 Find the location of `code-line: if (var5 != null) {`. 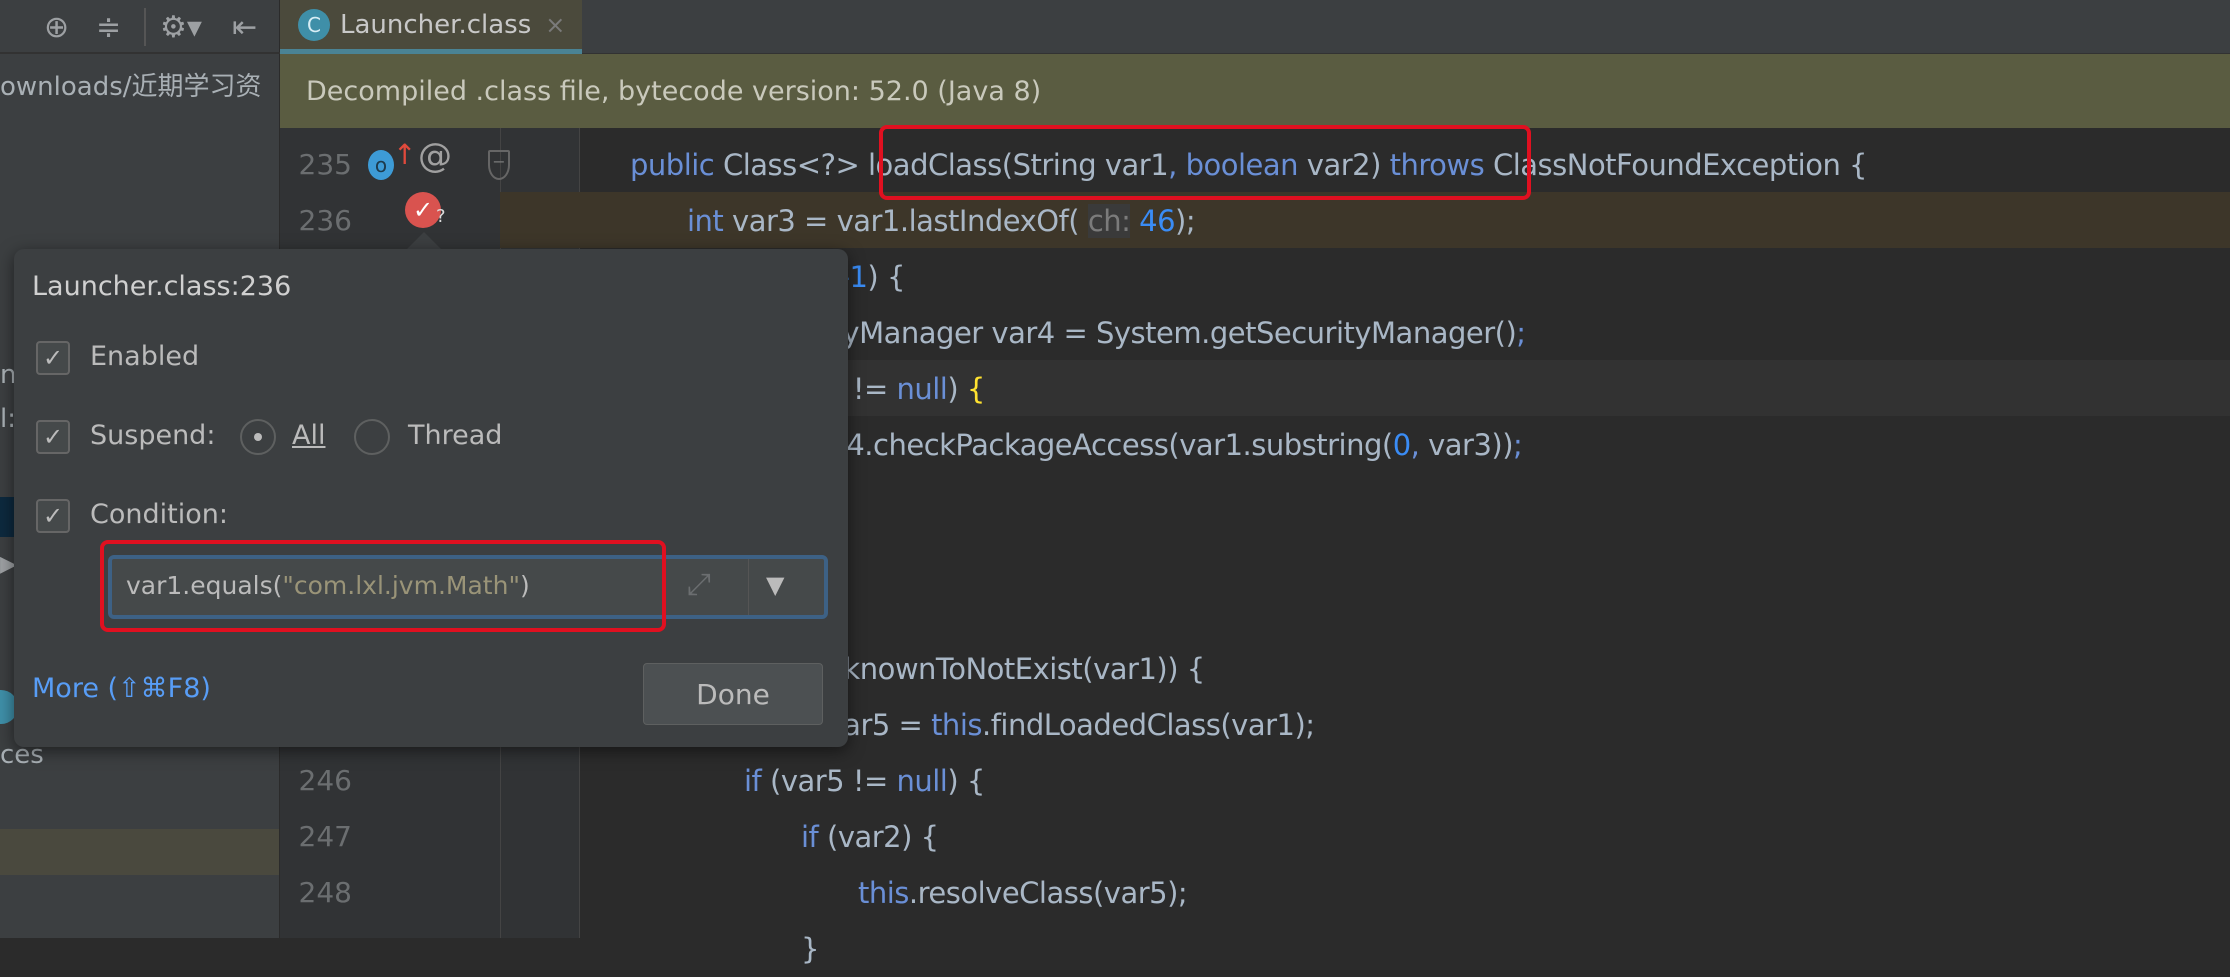

code-line: if (var5 != null) { is located at coordinates (864, 781).